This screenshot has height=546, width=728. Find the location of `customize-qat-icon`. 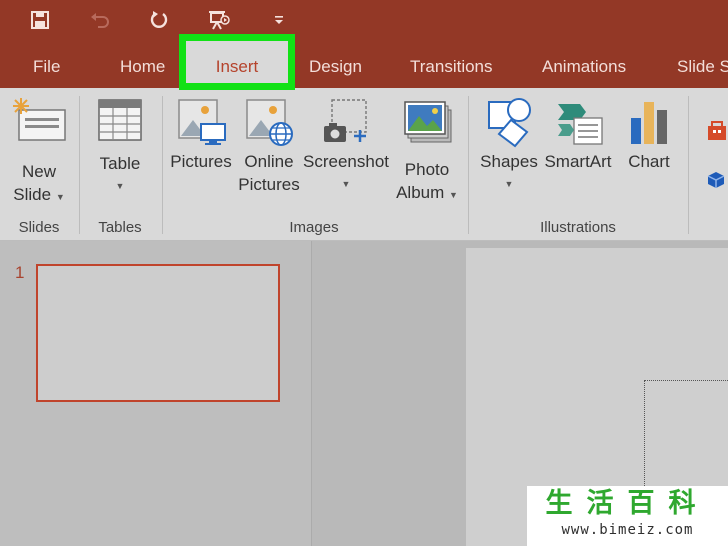

customize-qat-icon is located at coordinates (279, 20).